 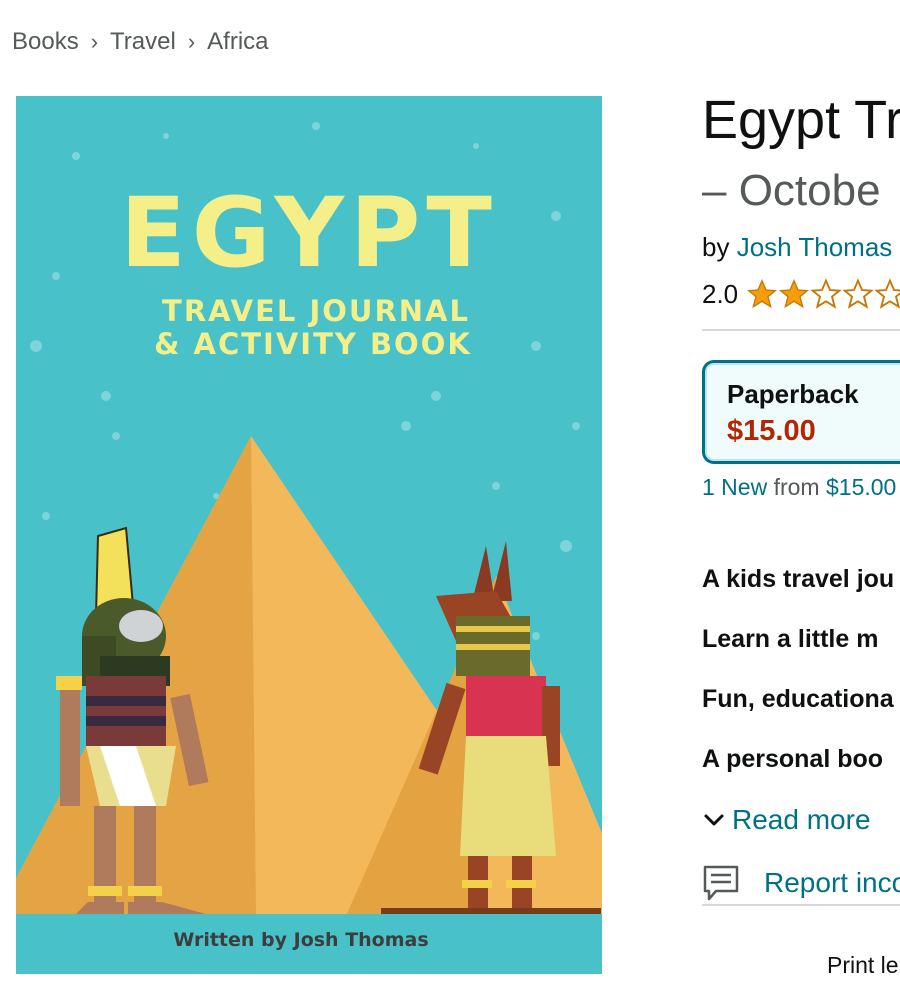 What do you see at coordinates (798, 579) in the screenshot?
I see `feature-bullet: A kids travel jou` at bounding box center [798, 579].